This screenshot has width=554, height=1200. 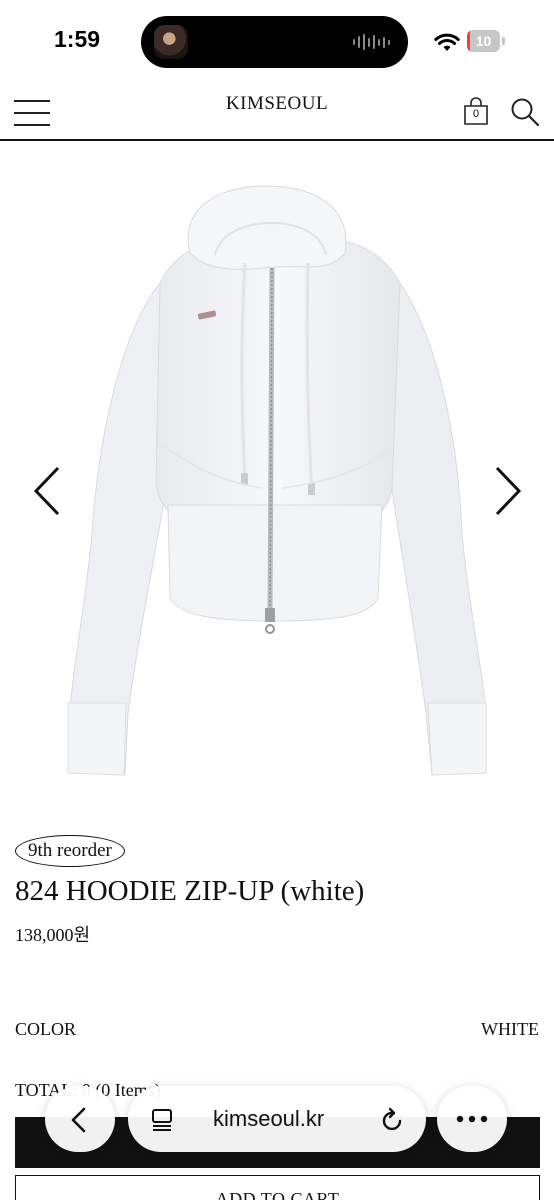 What do you see at coordinates (393, 1120) in the screenshot?
I see `reload-icon` at bounding box center [393, 1120].